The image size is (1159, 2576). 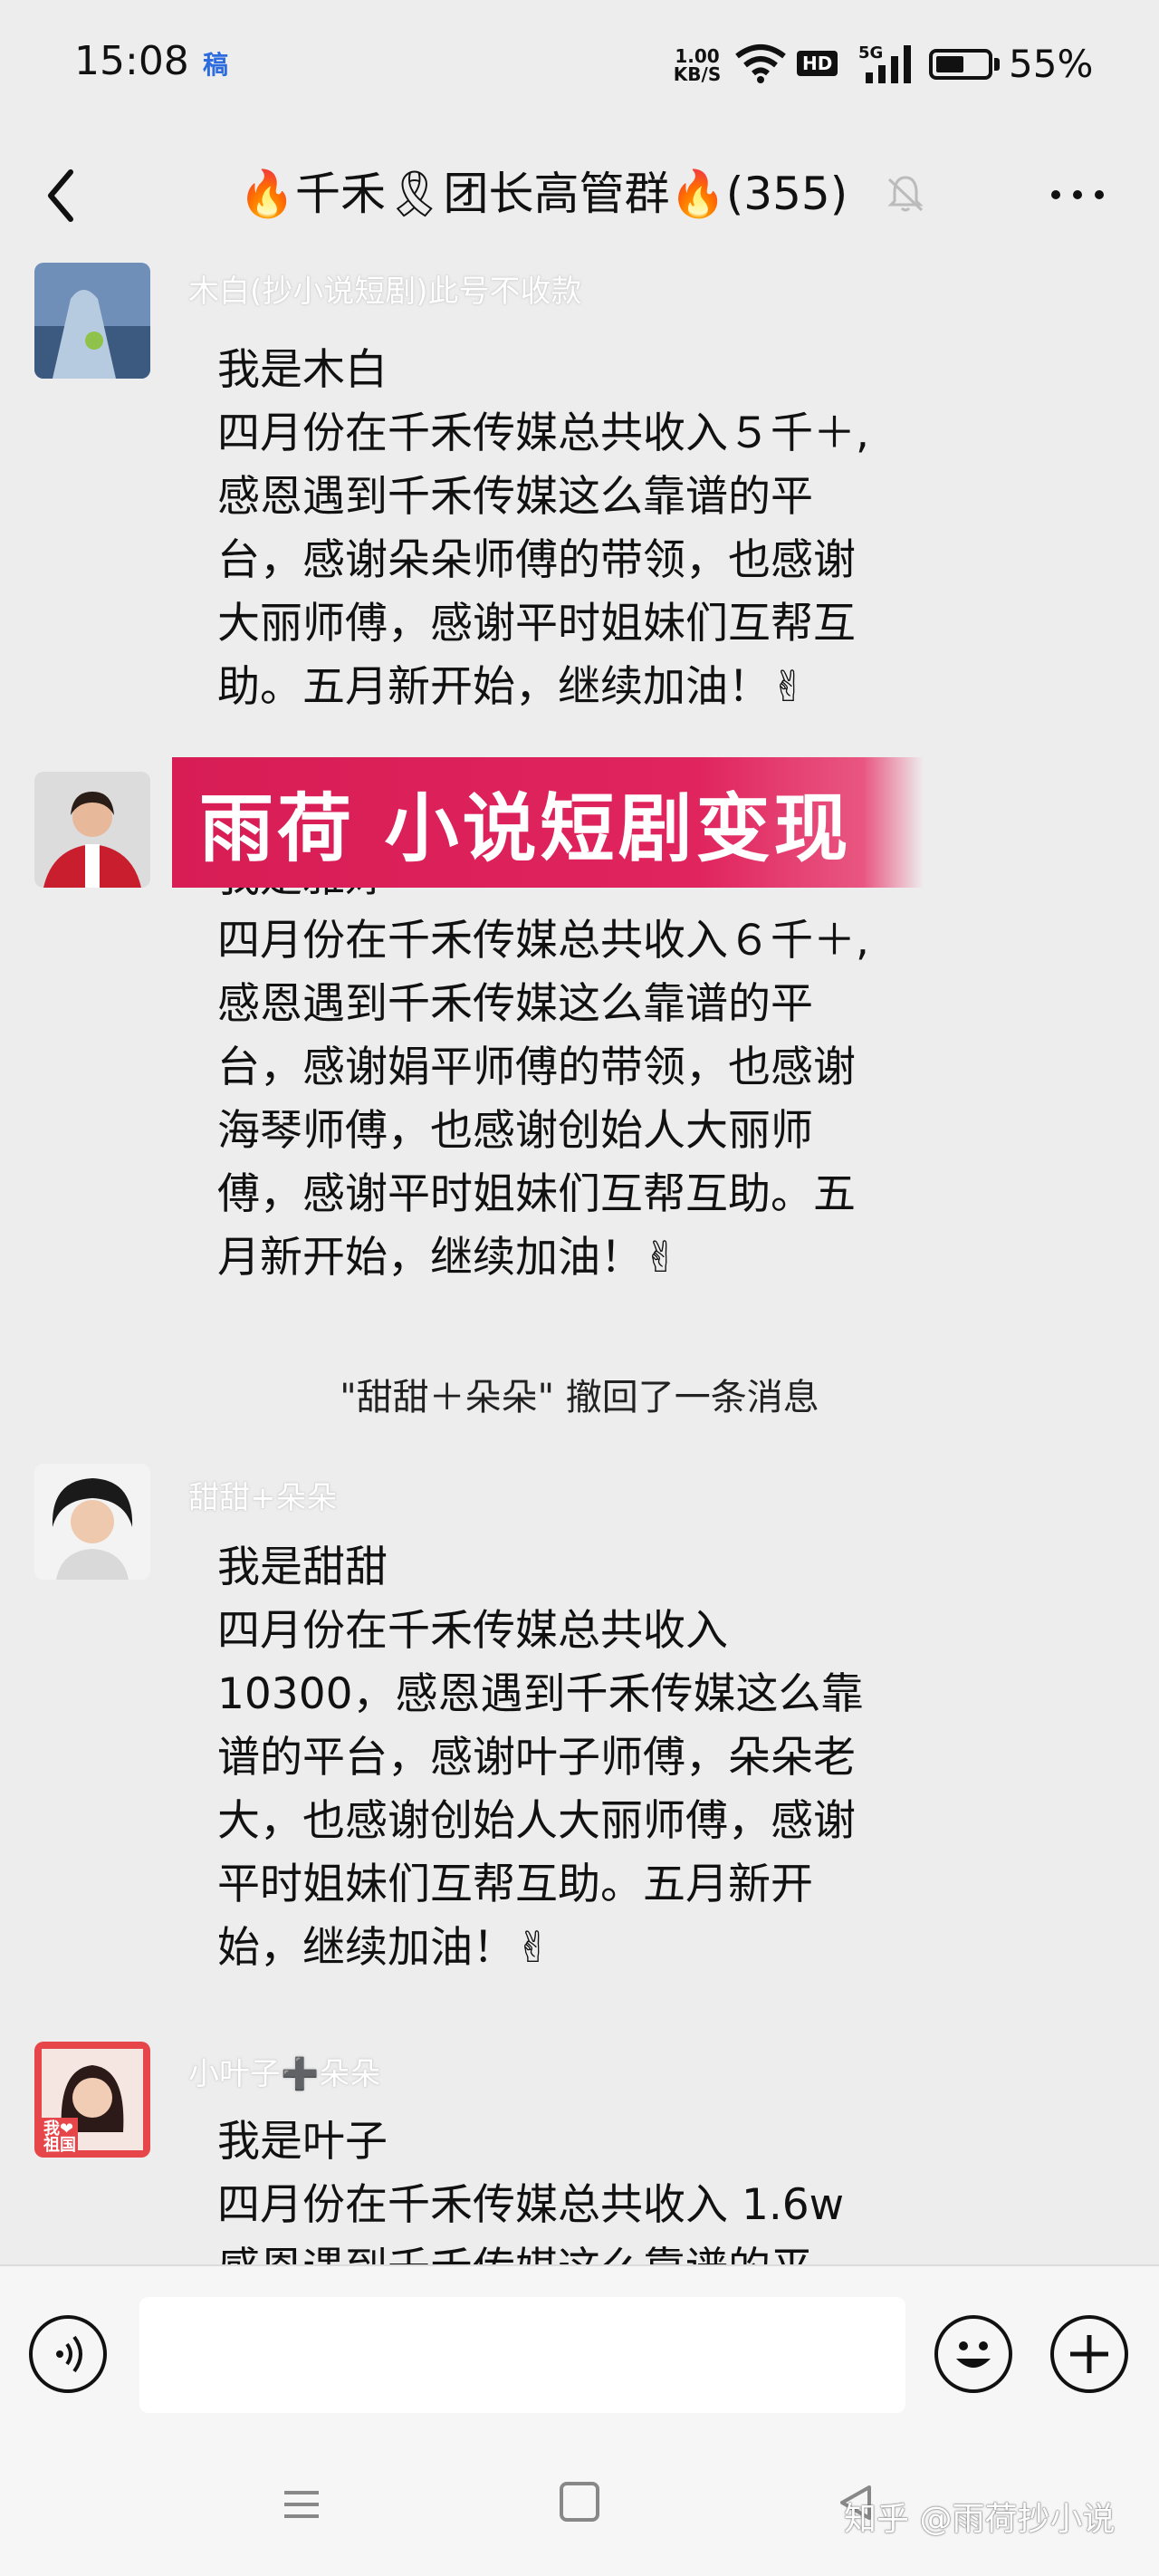 I want to click on network-speed-unit: KB/S, so click(x=697, y=74).